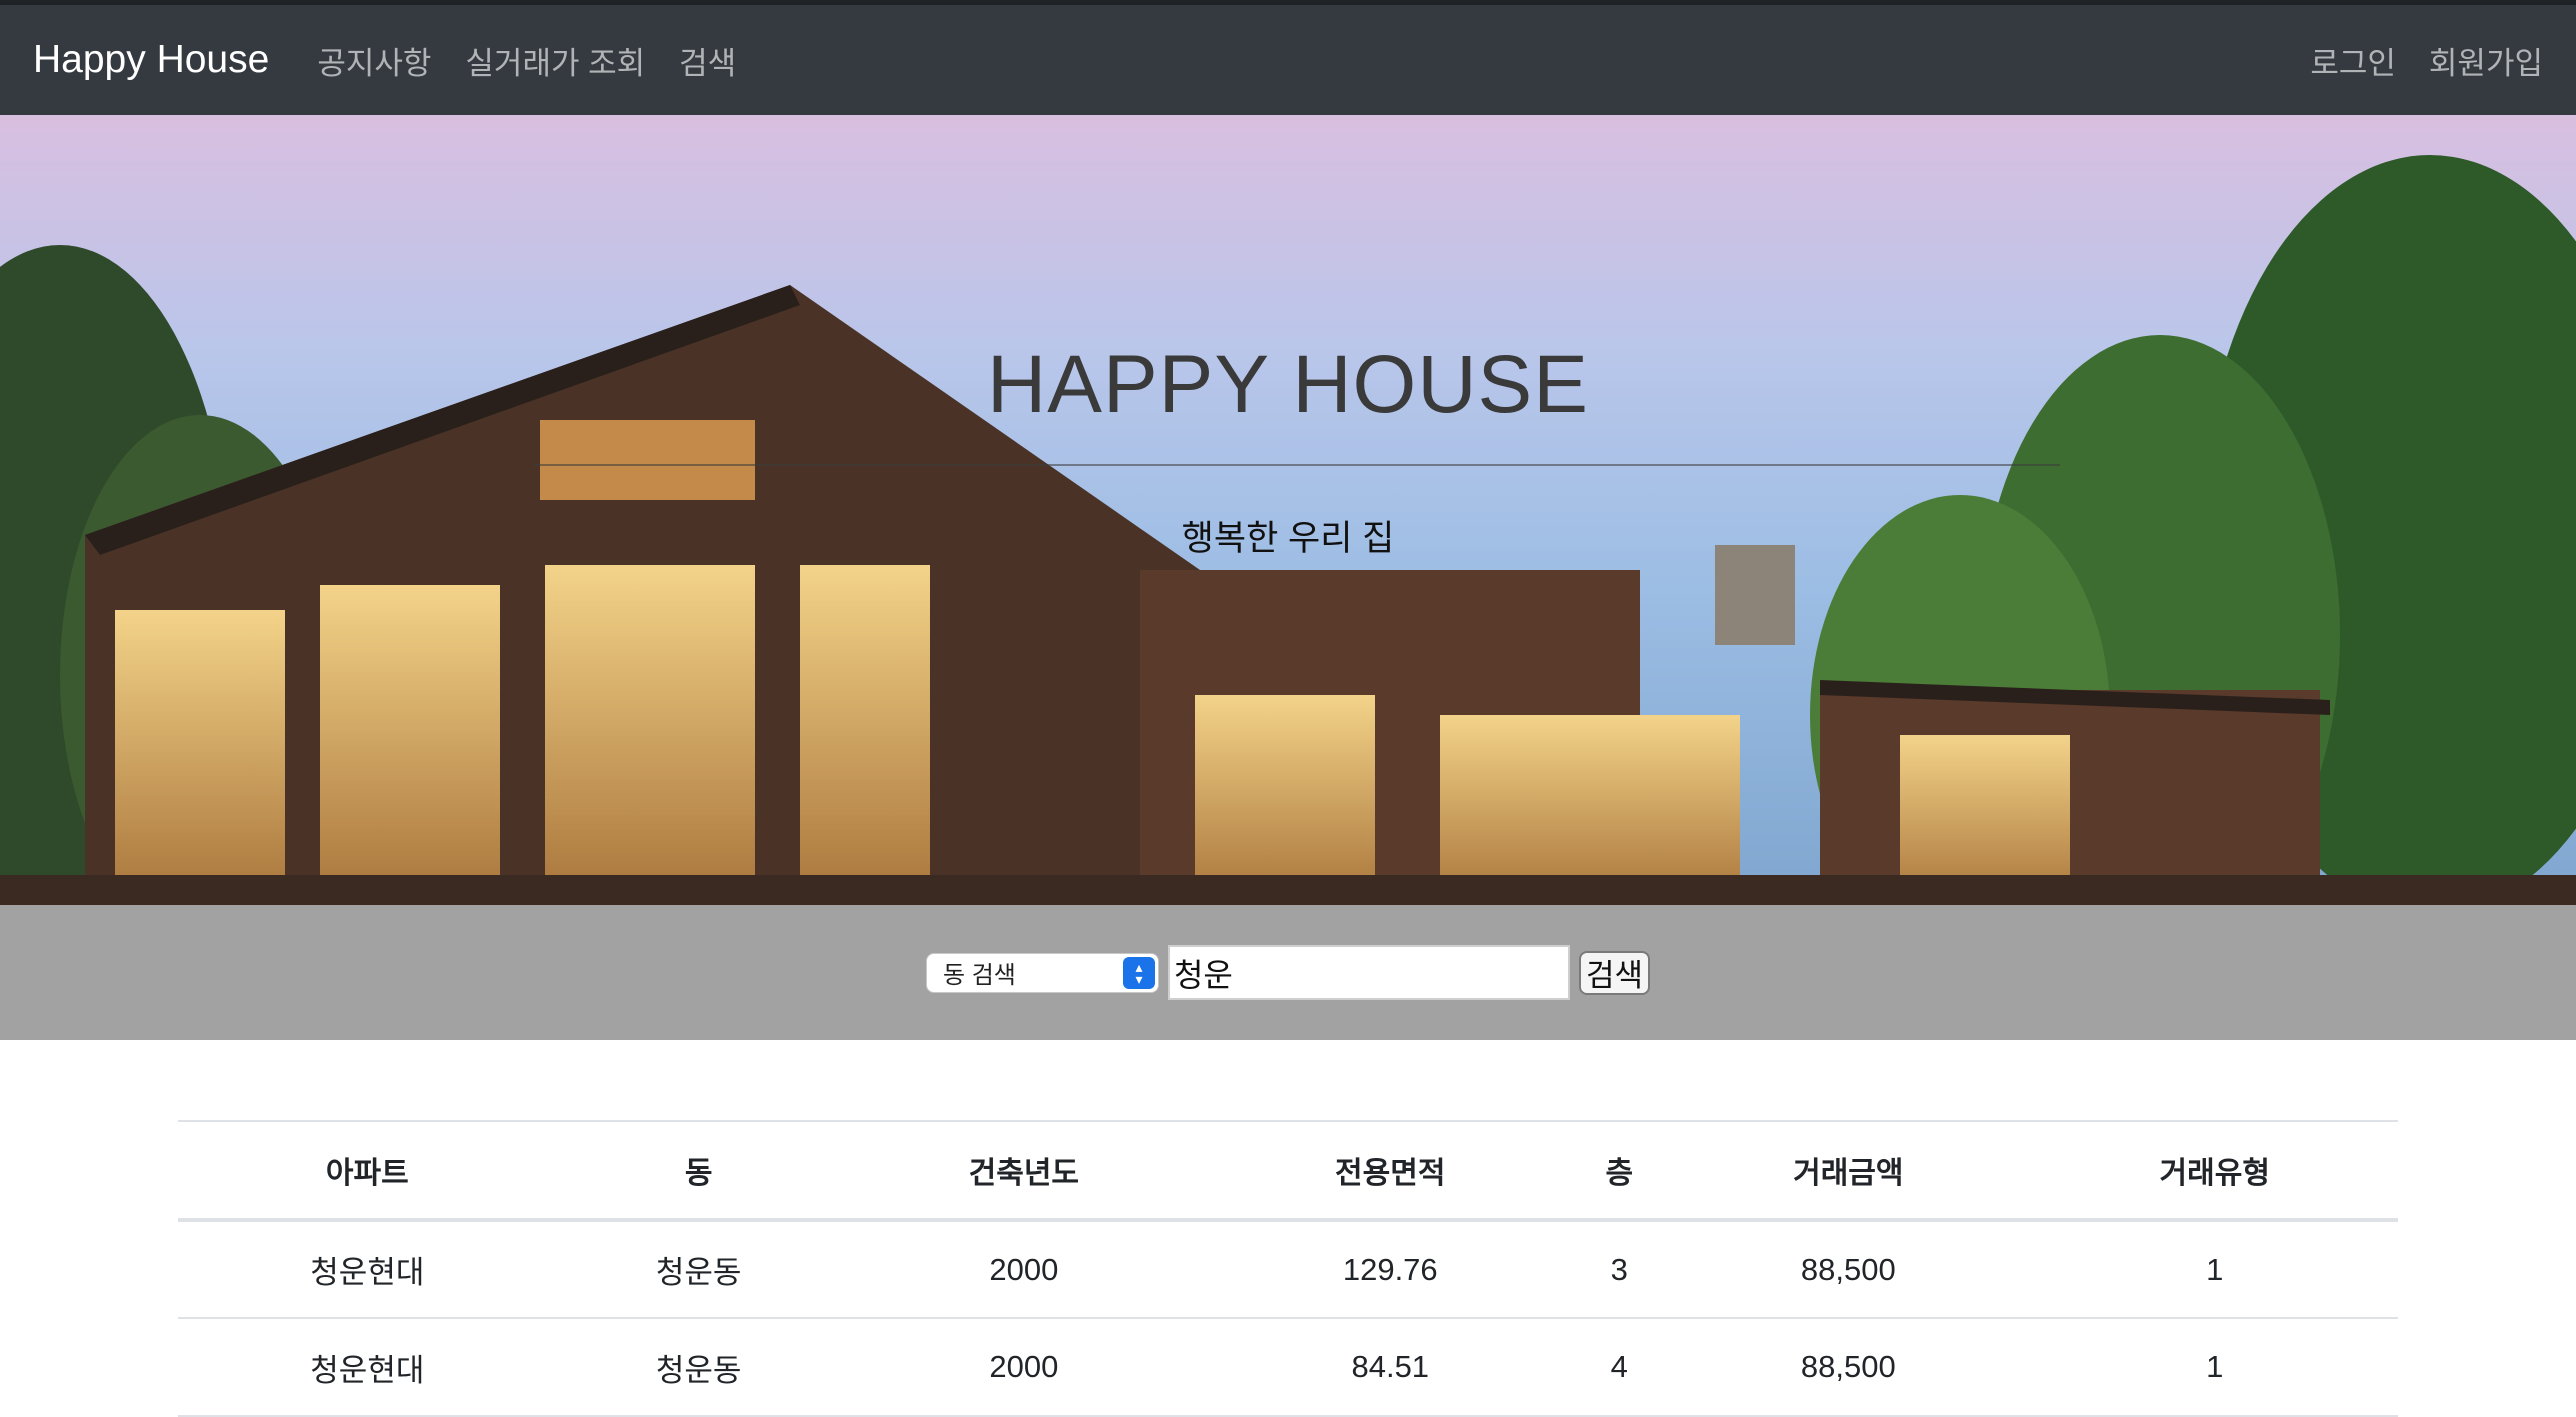 This screenshot has width=2576, height=1417. I want to click on select-updown-icon: ▴ ▾, so click(1138, 972).